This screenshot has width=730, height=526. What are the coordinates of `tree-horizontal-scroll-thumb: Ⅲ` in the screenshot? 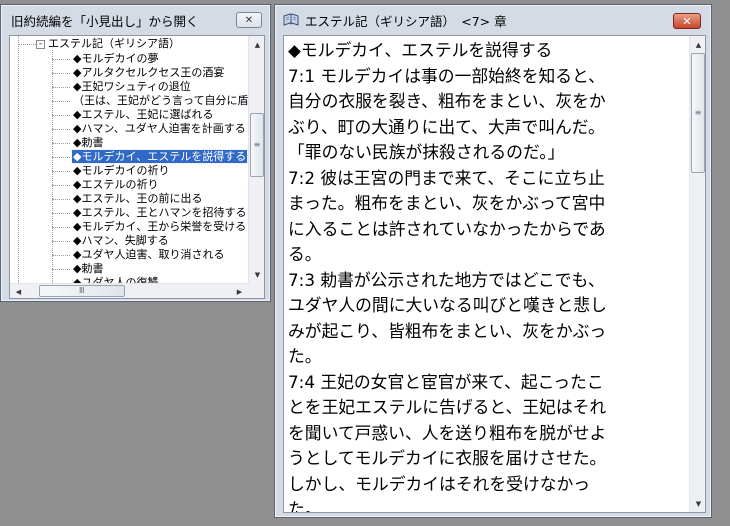 It's located at (81, 291).